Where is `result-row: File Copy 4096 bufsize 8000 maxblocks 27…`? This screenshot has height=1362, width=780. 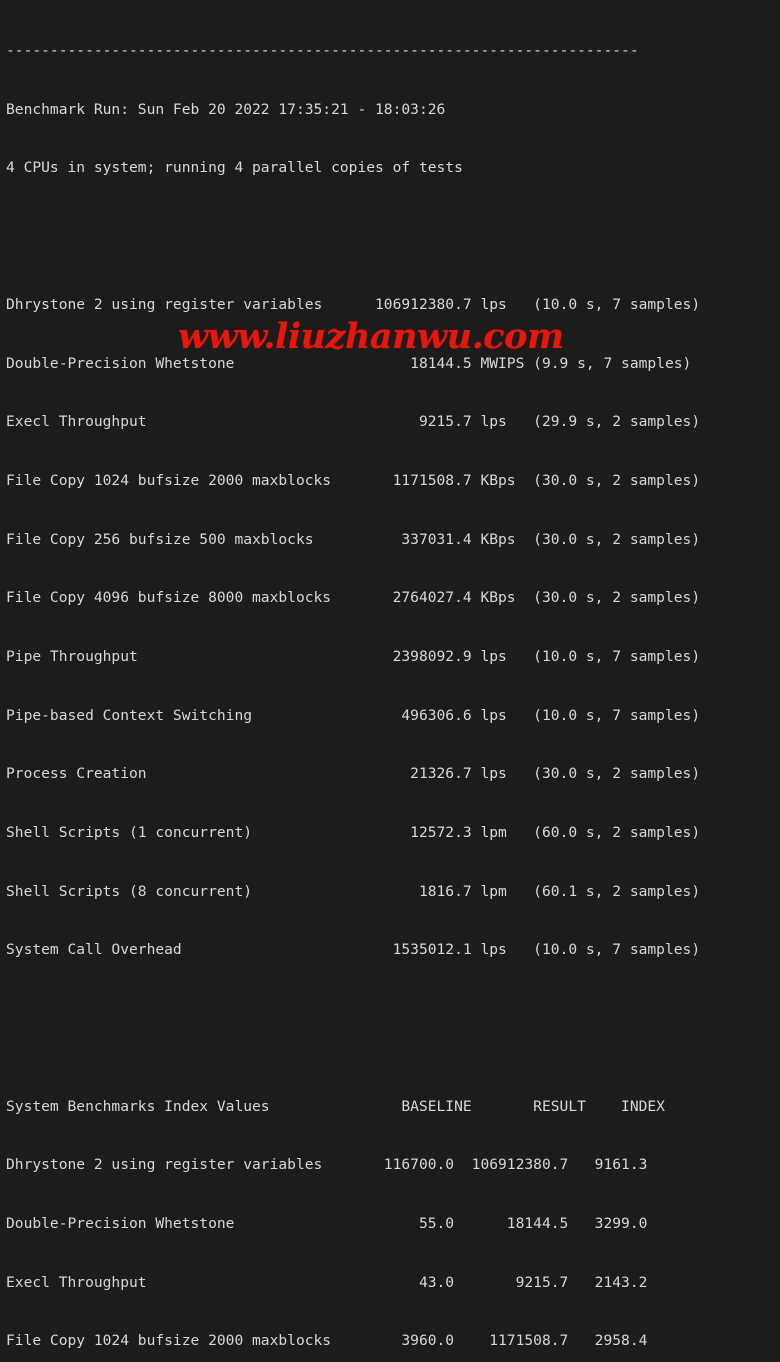
result-row: File Copy 4096 bufsize 8000 maxblocks 27… is located at coordinates (353, 598).